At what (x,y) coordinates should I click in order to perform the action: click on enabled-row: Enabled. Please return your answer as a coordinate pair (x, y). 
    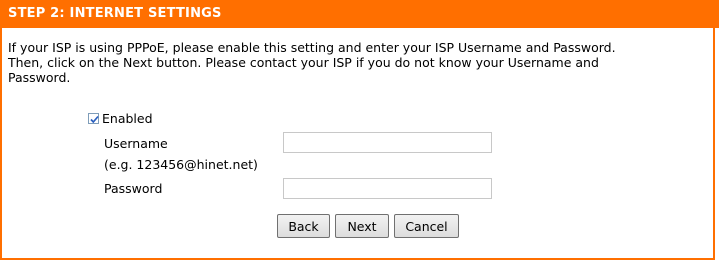
    Looking at the image, I should click on (120, 118).